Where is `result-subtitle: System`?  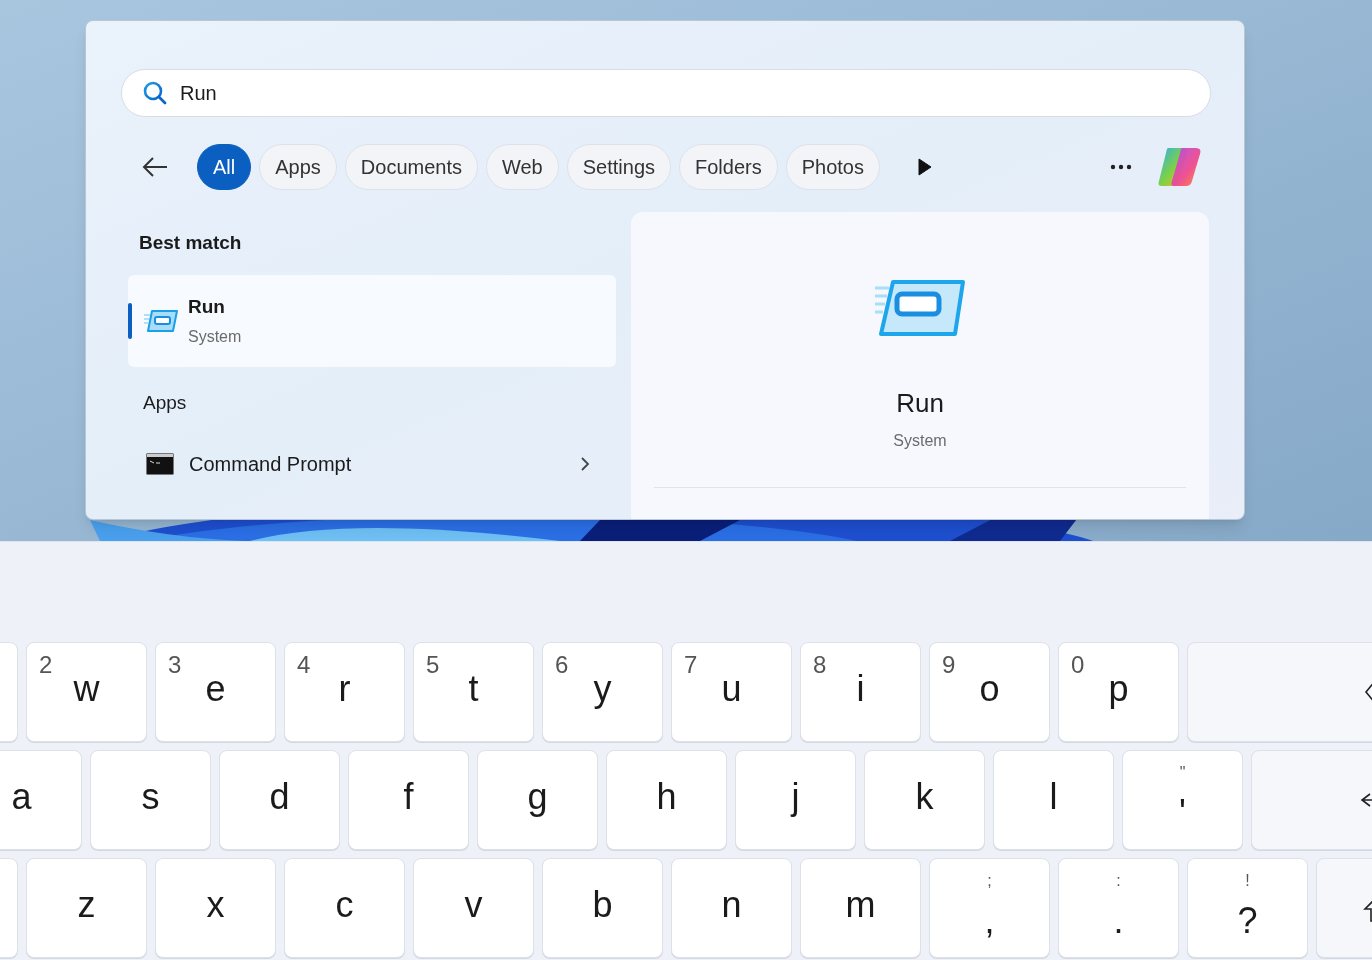
result-subtitle: System is located at coordinates (215, 337).